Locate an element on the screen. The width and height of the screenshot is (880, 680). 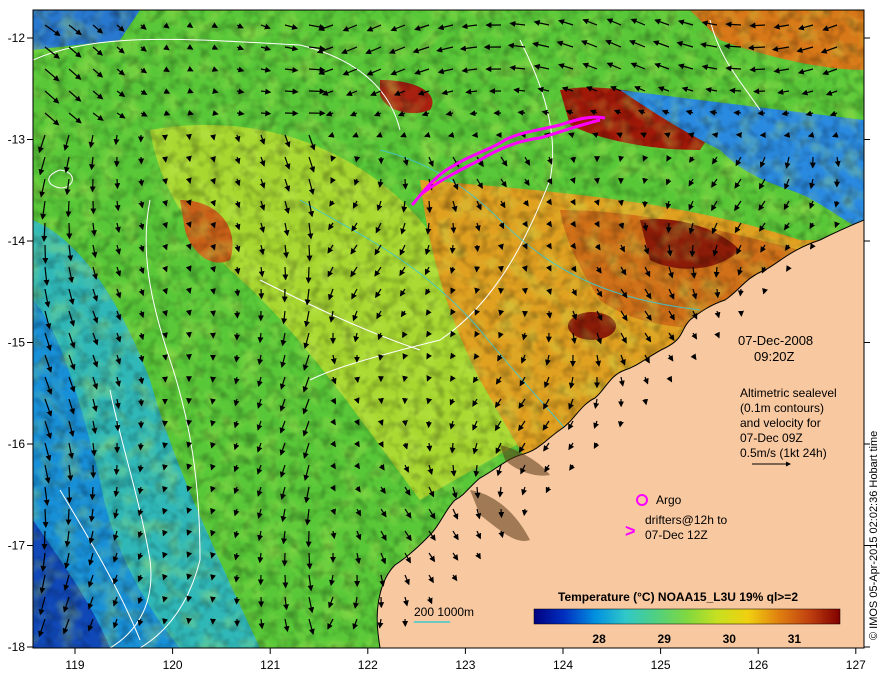
x-tick-label: 124 is located at coordinates (563, 665).